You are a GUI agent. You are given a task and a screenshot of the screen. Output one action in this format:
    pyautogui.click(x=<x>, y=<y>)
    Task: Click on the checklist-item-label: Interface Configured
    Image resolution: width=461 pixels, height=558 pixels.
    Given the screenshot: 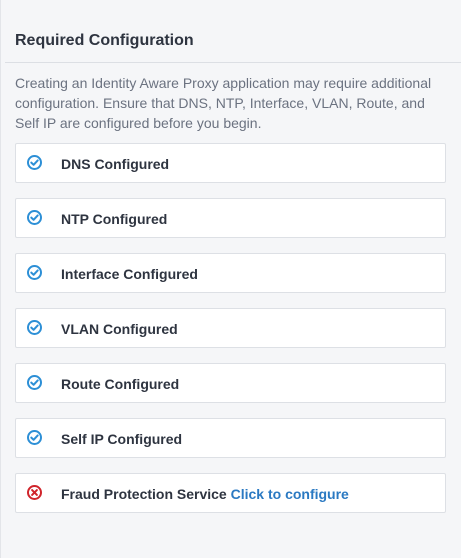 What is the action you would take?
    pyautogui.click(x=129, y=274)
    